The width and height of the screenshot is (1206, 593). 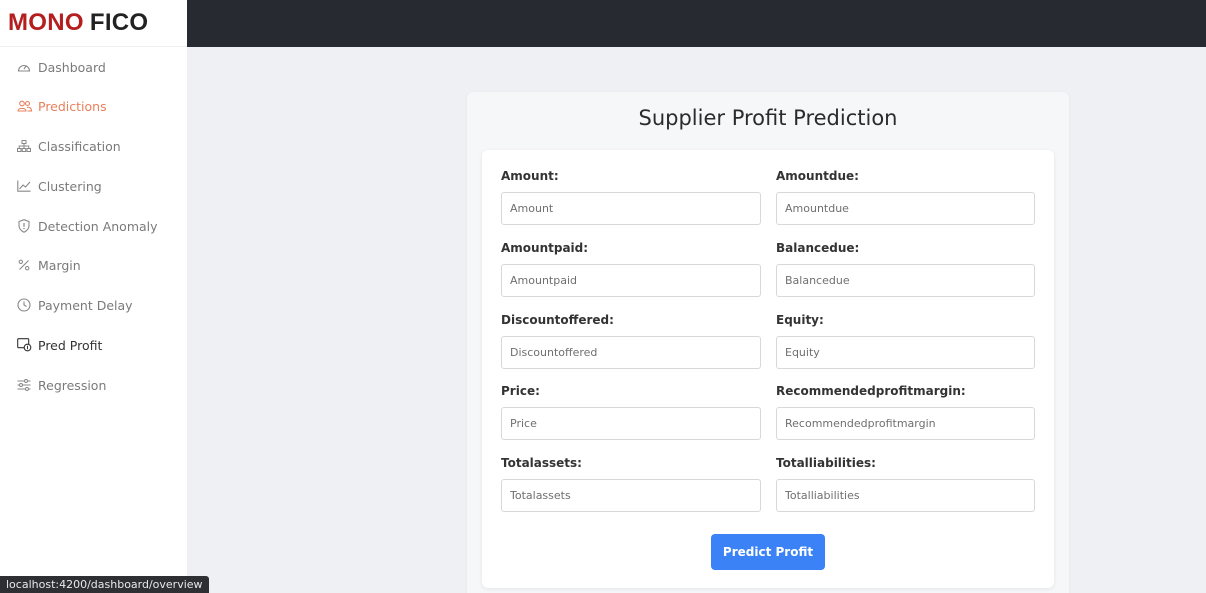 What do you see at coordinates (24, 305) in the screenshot?
I see `clock-icon` at bounding box center [24, 305].